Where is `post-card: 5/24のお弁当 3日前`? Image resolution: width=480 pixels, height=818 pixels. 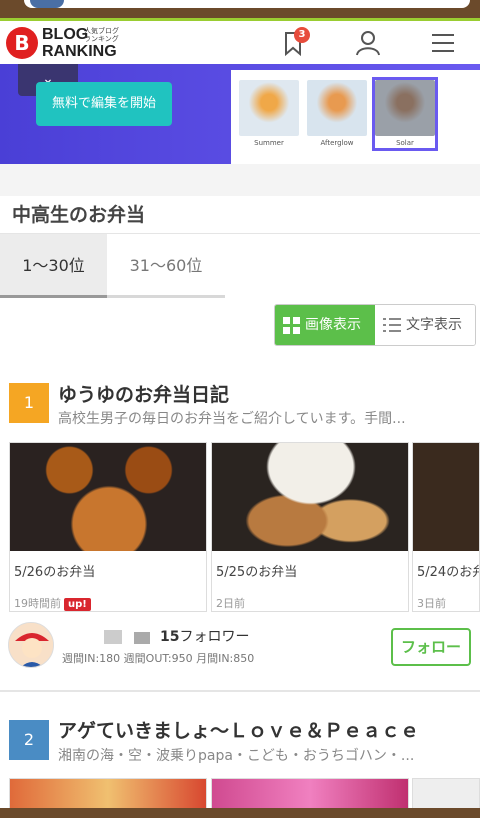 post-card: 5/24のお弁当 3日前 is located at coordinates (446, 527).